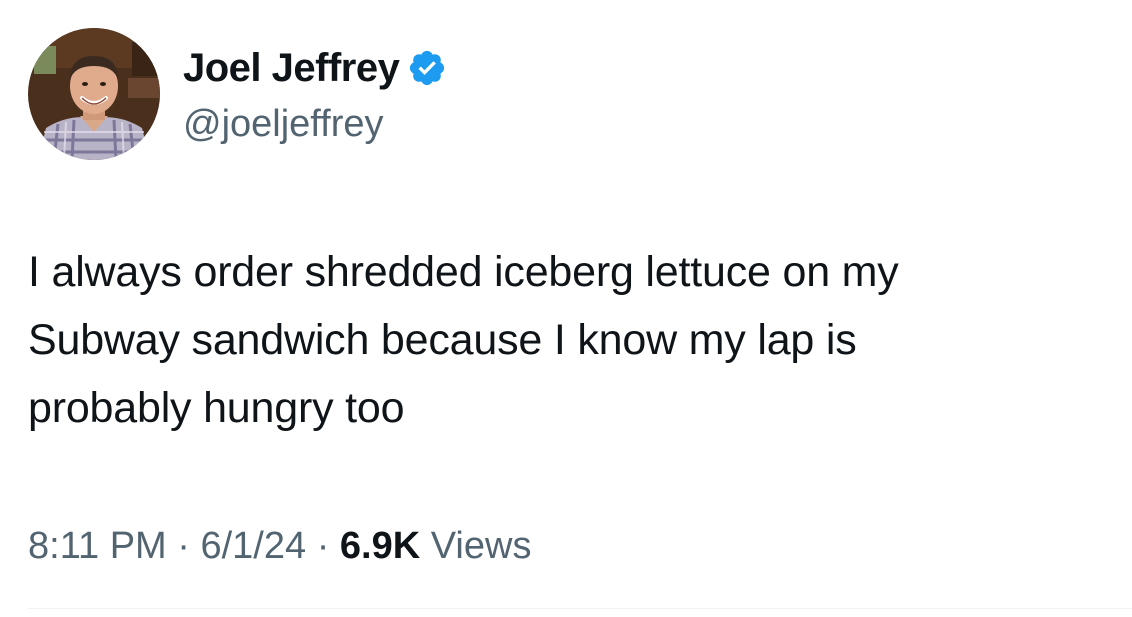 Image resolution: width=1132 pixels, height=617 pixels. I want to click on verified-badge-icon, so click(427, 68).